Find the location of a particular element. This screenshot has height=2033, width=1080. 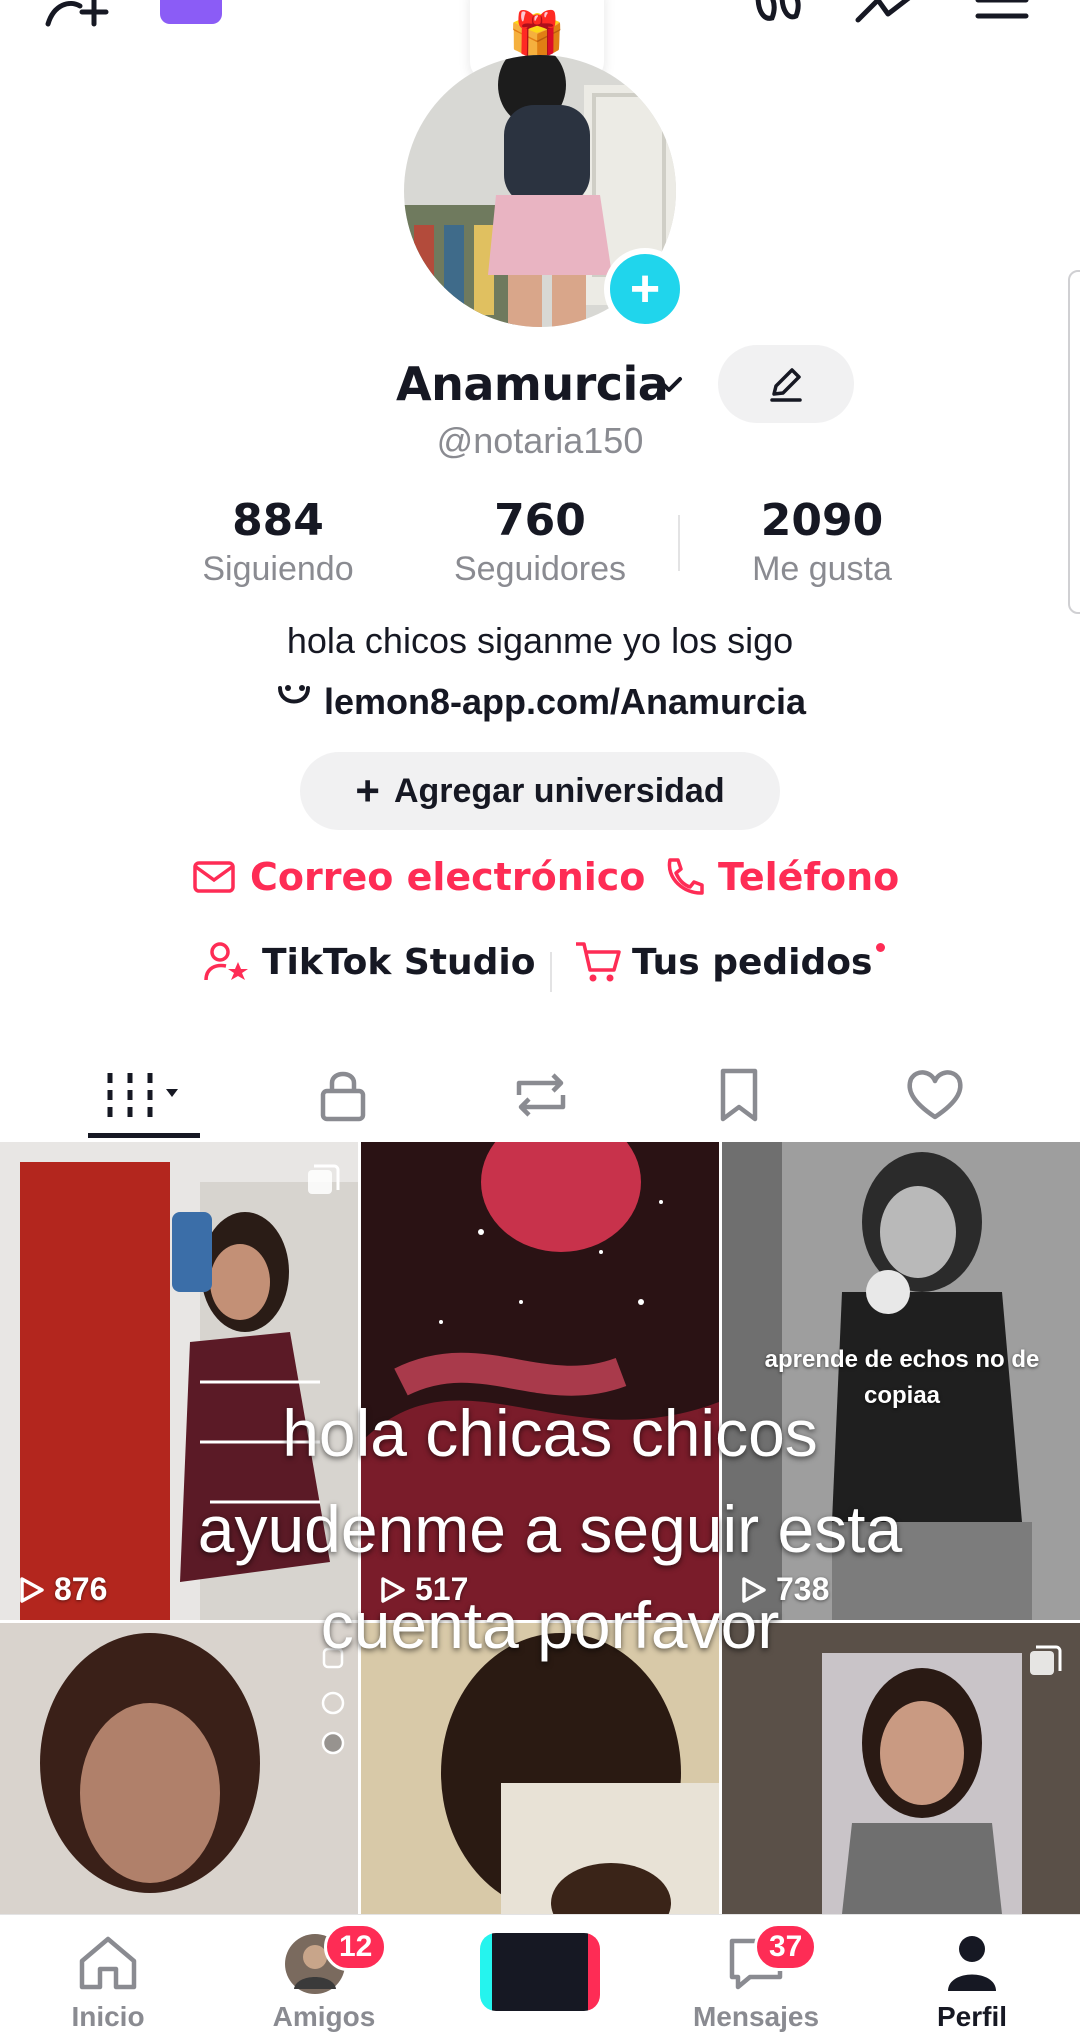

bio-text: hola chicos siganme yo los sigo is located at coordinates (540, 640).